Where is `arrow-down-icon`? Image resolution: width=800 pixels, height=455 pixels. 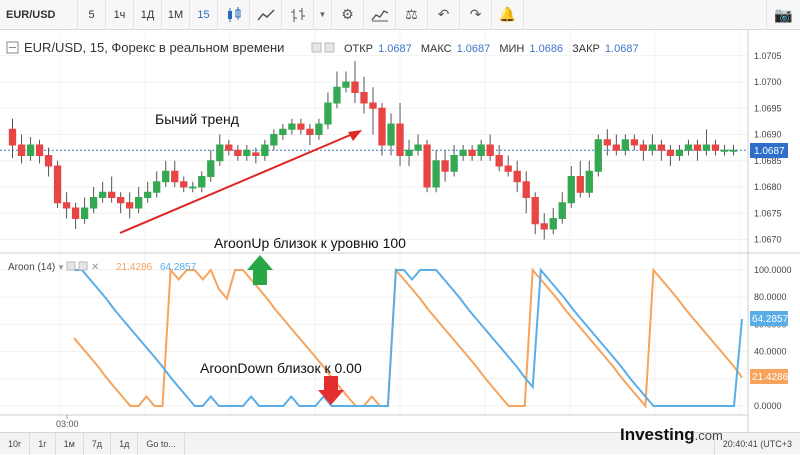
arrow-down-icon is located at coordinates (331, 390).